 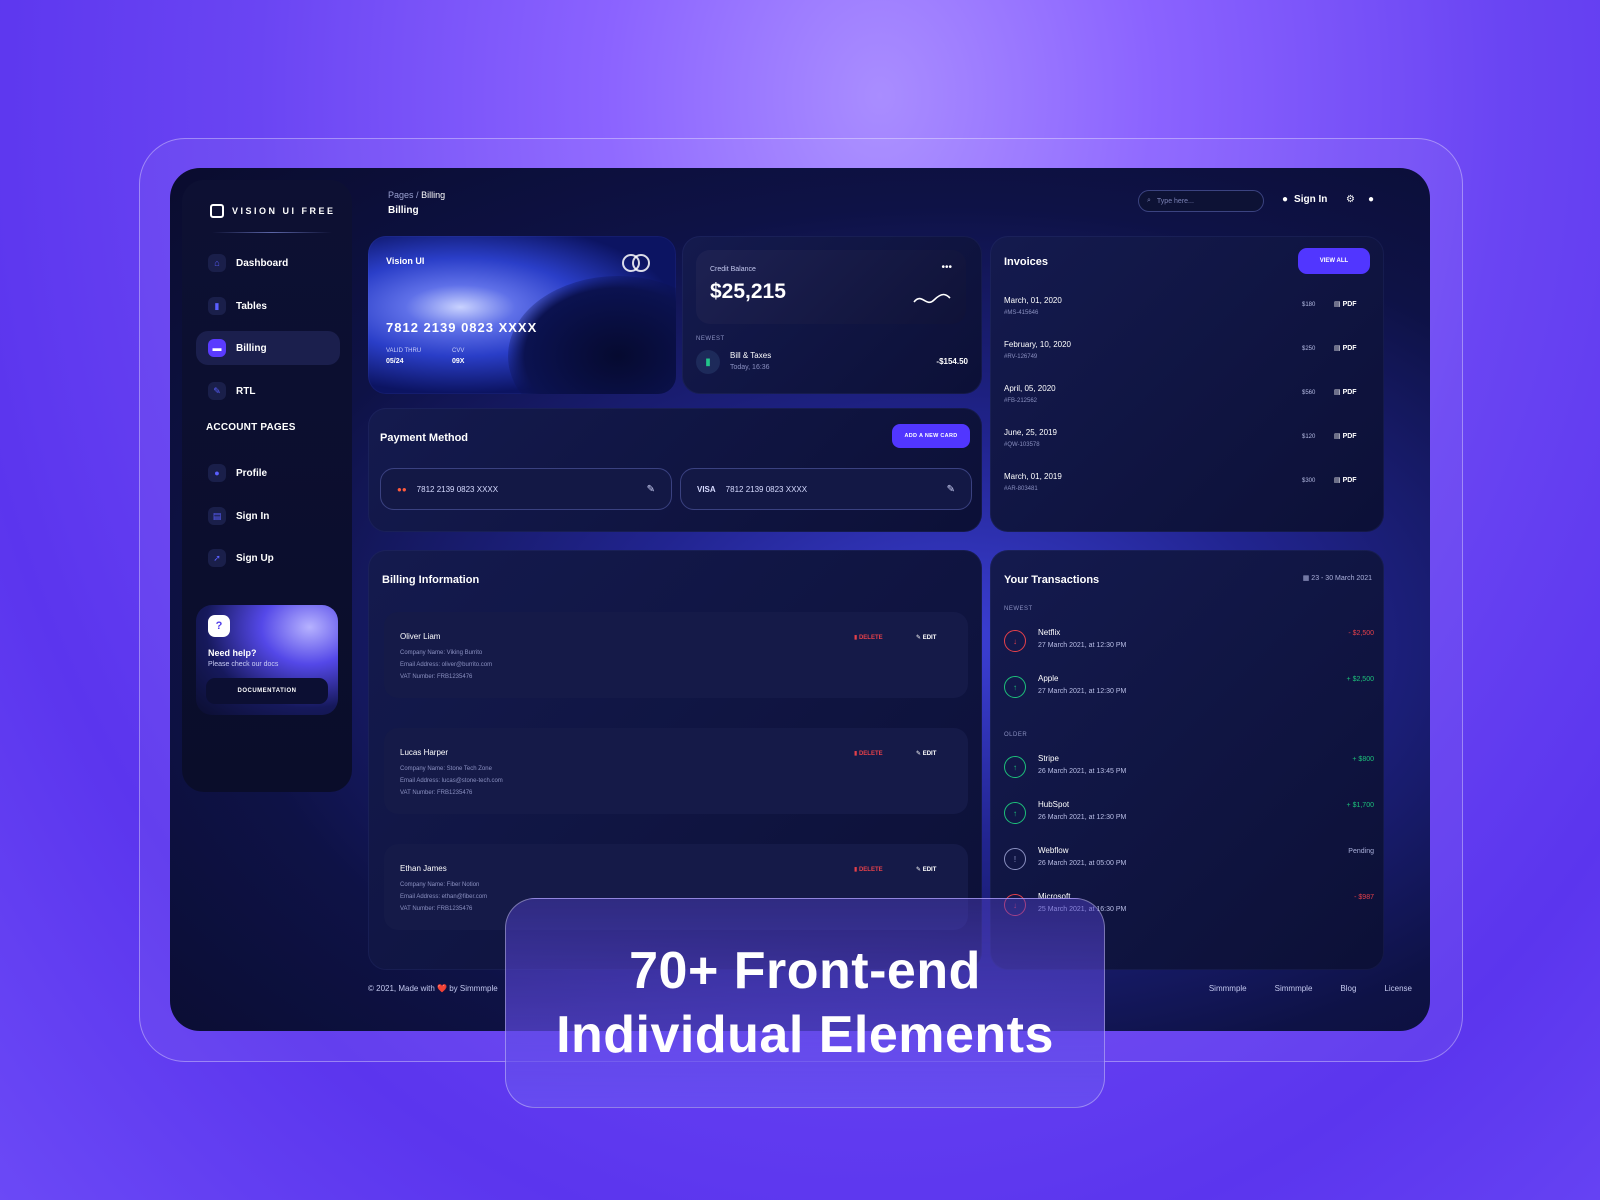 What do you see at coordinates (805, 1035) in the screenshot?
I see `promo-line-2: Individual Elements` at bounding box center [805, 1035].